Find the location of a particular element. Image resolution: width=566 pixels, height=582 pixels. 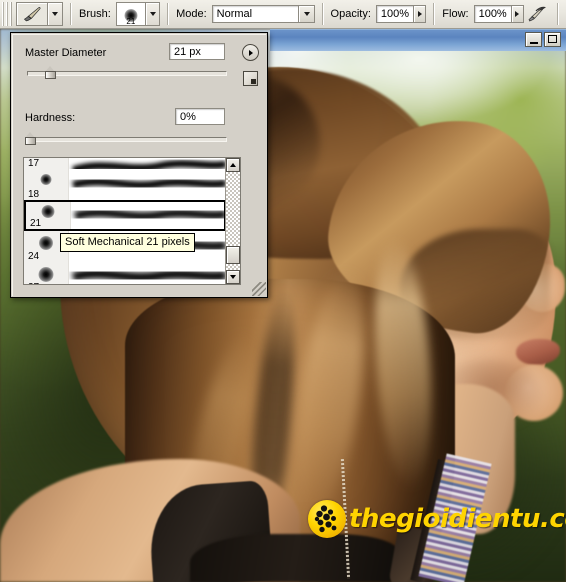

tool-preset-picker is located at coordinates (39, 14).